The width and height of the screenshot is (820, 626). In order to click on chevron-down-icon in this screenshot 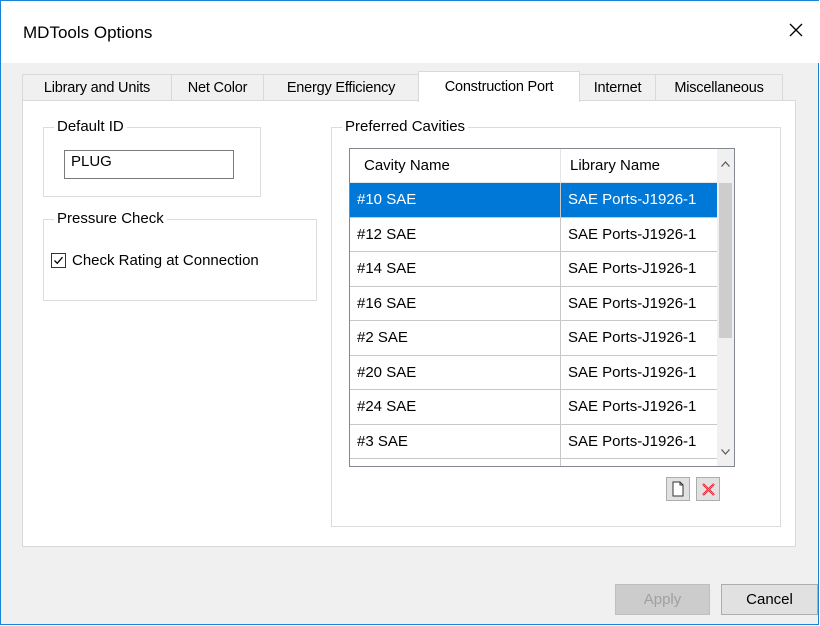, I will do `click(725, 451)`.